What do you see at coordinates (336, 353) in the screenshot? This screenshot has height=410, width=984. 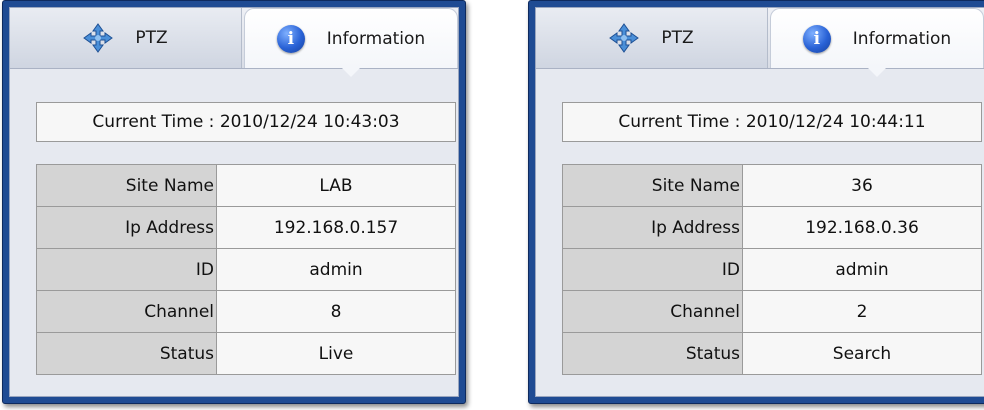 I see `status-value: Live` at bounding box center [336, 353].